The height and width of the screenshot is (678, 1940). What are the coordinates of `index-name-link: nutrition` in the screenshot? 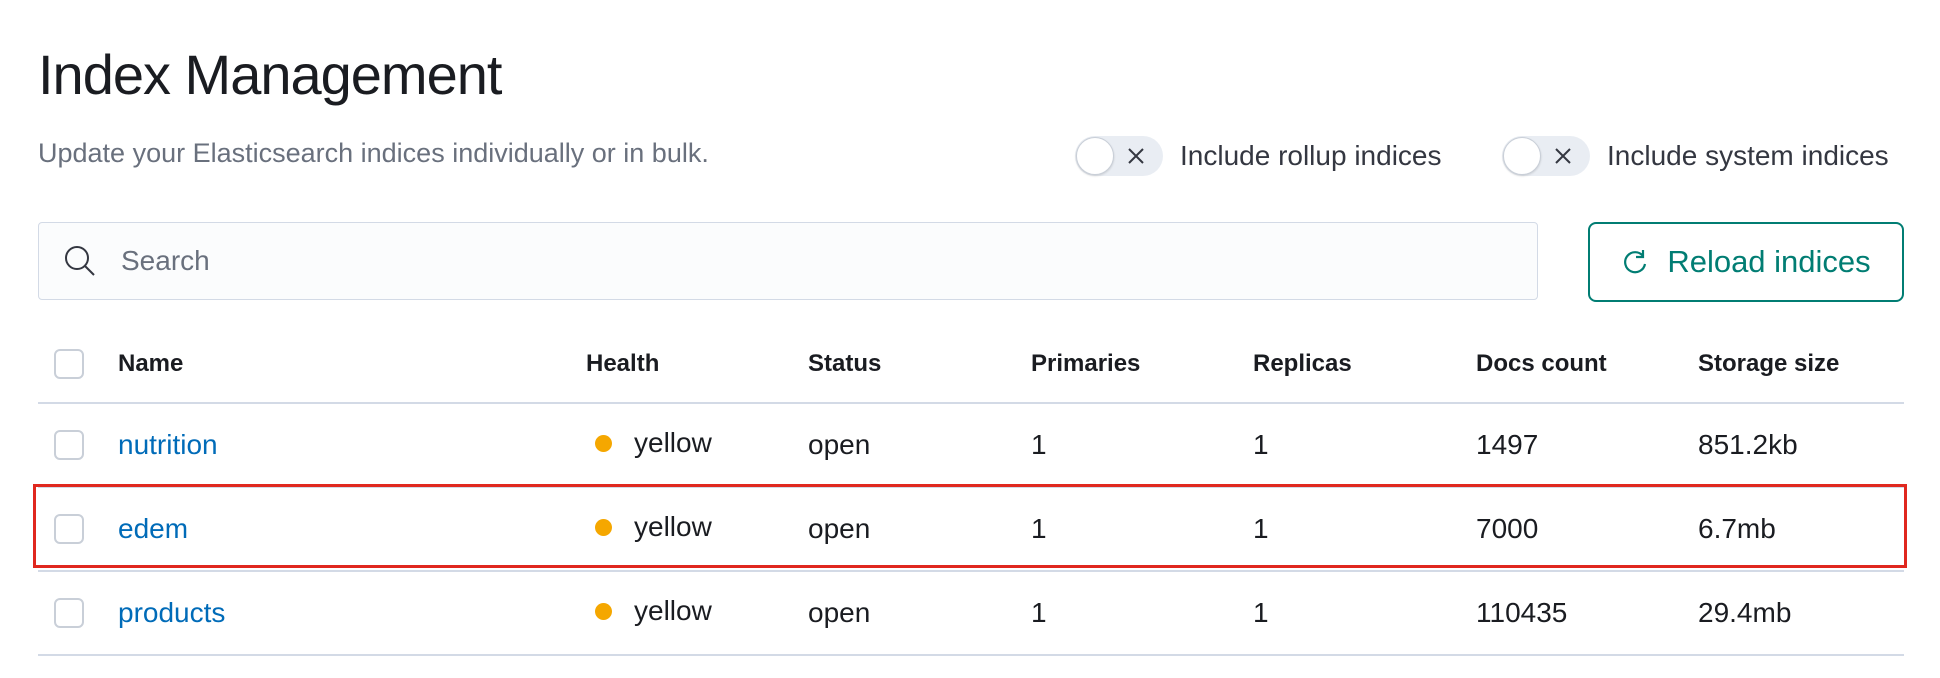 It's located at (168, 445).